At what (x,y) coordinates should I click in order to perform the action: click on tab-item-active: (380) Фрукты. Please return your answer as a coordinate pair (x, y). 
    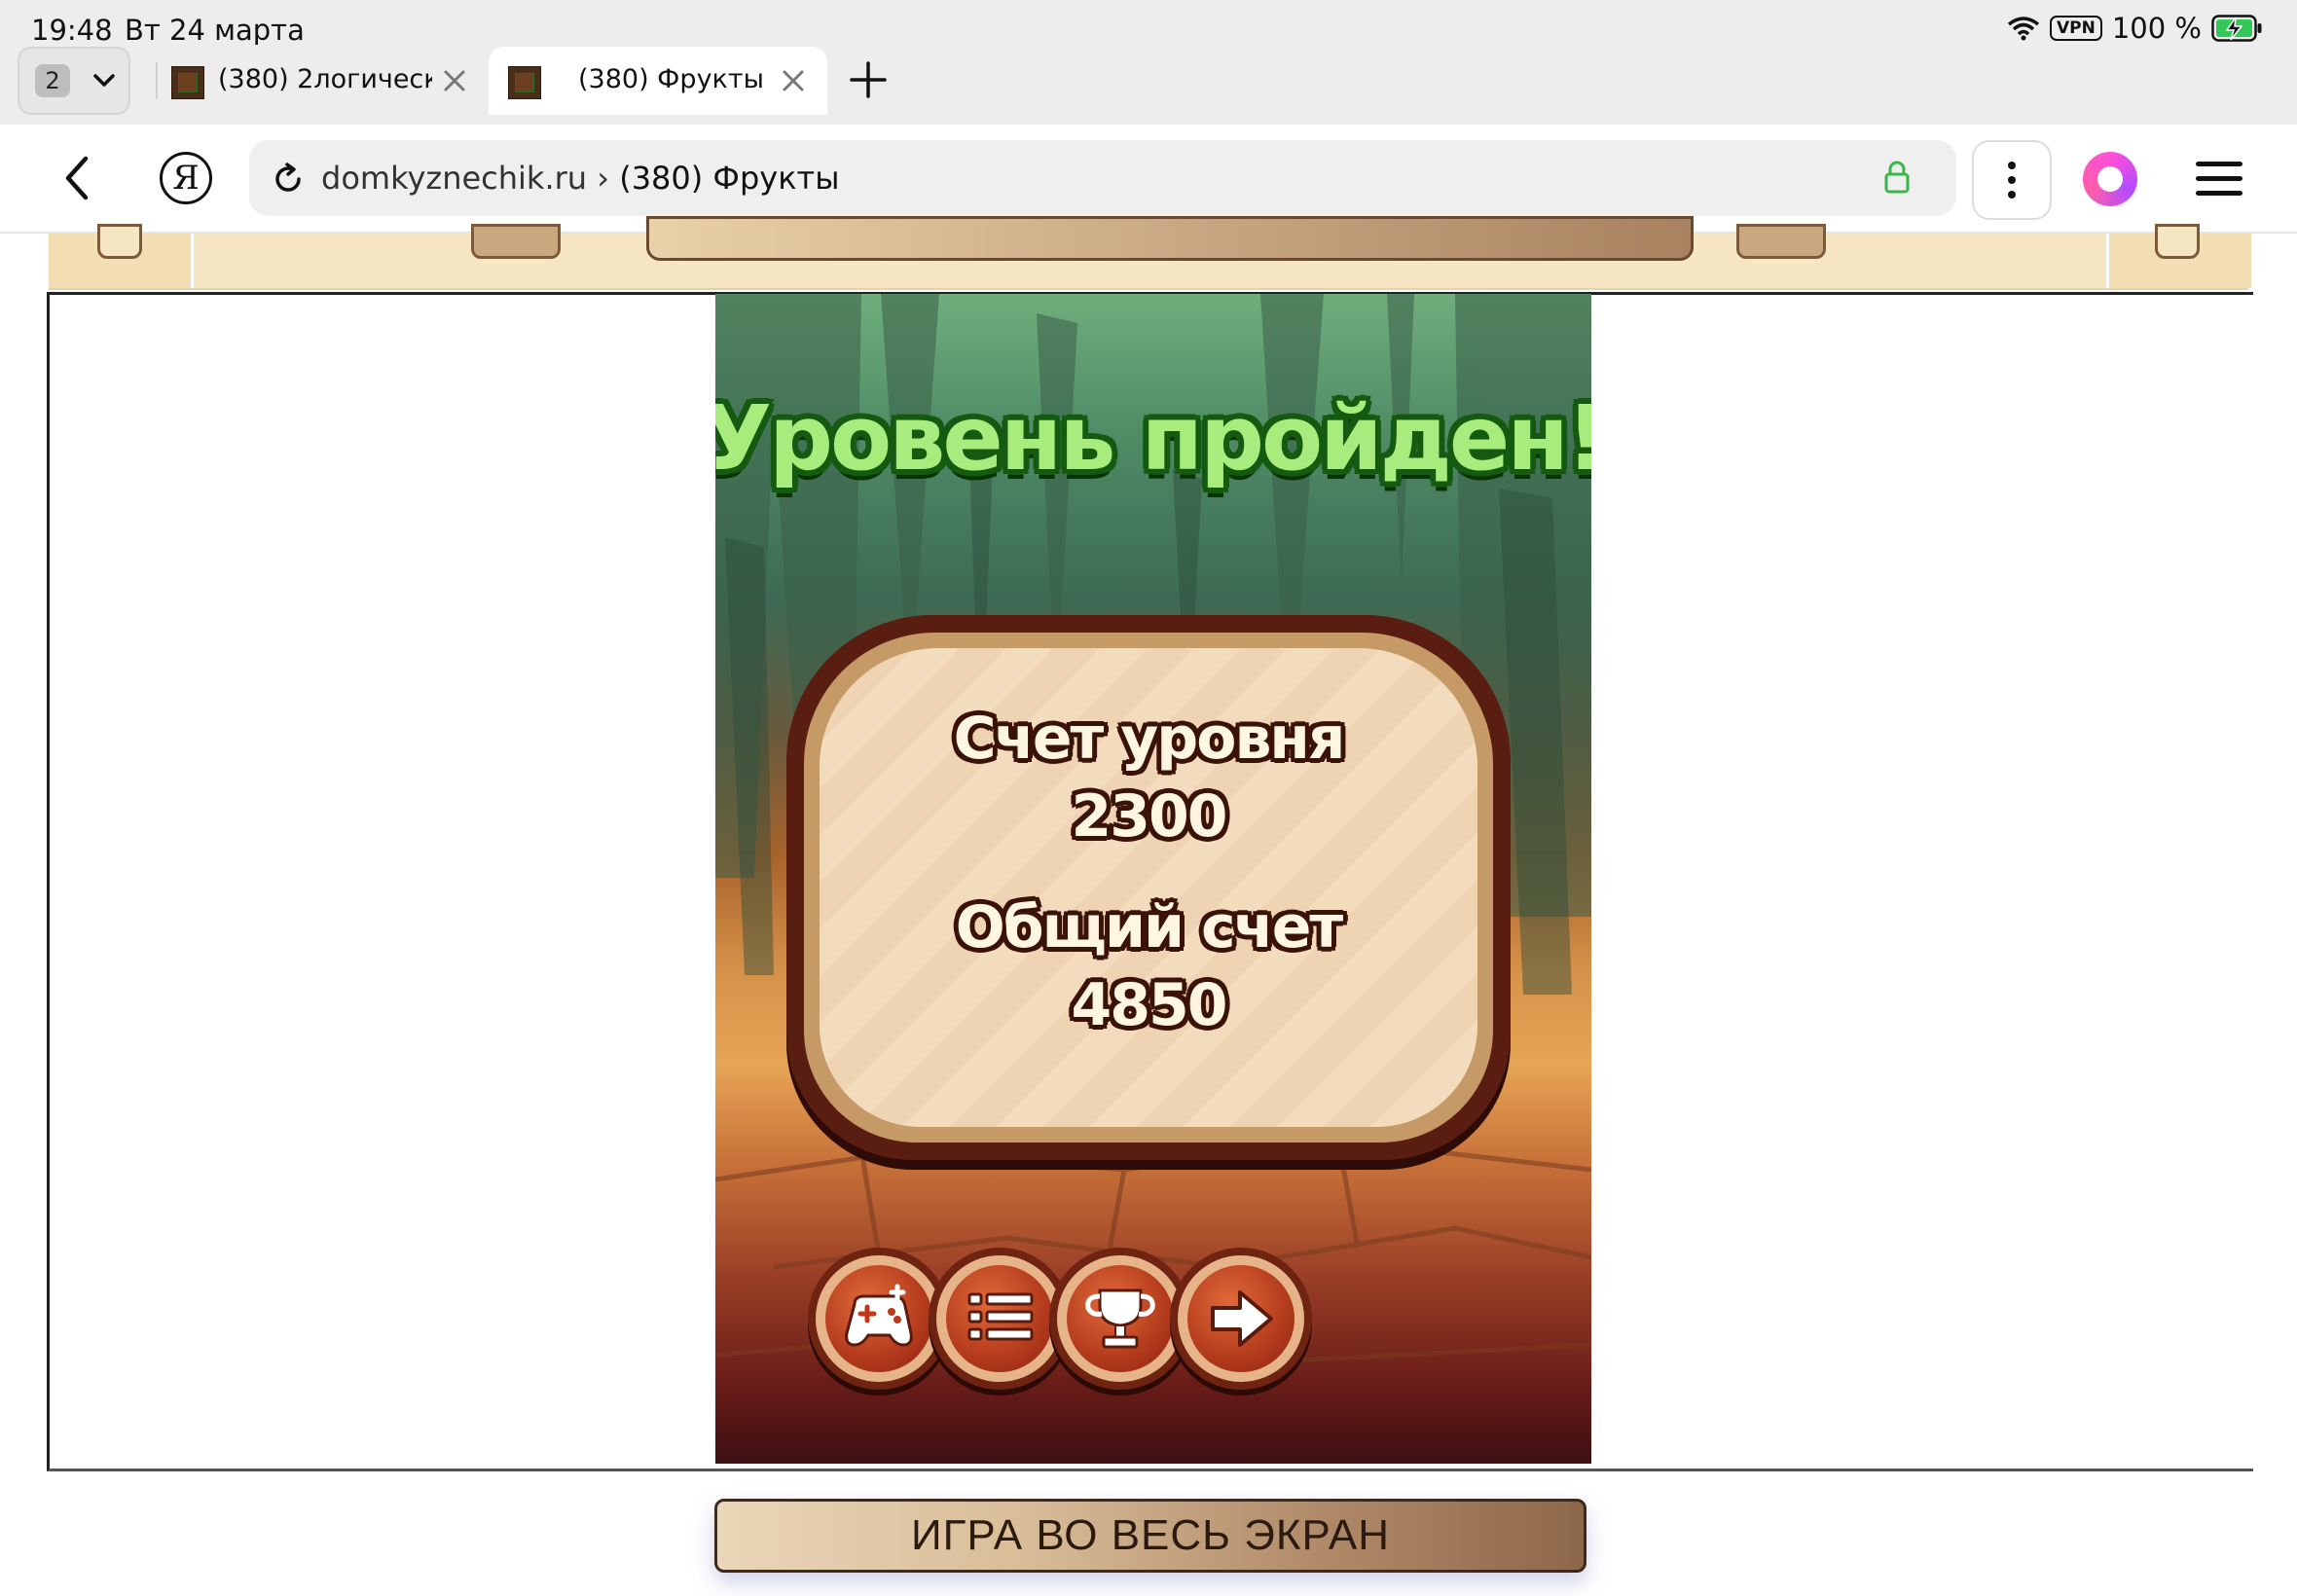
    Looking at the image, I should click on (658, 81).